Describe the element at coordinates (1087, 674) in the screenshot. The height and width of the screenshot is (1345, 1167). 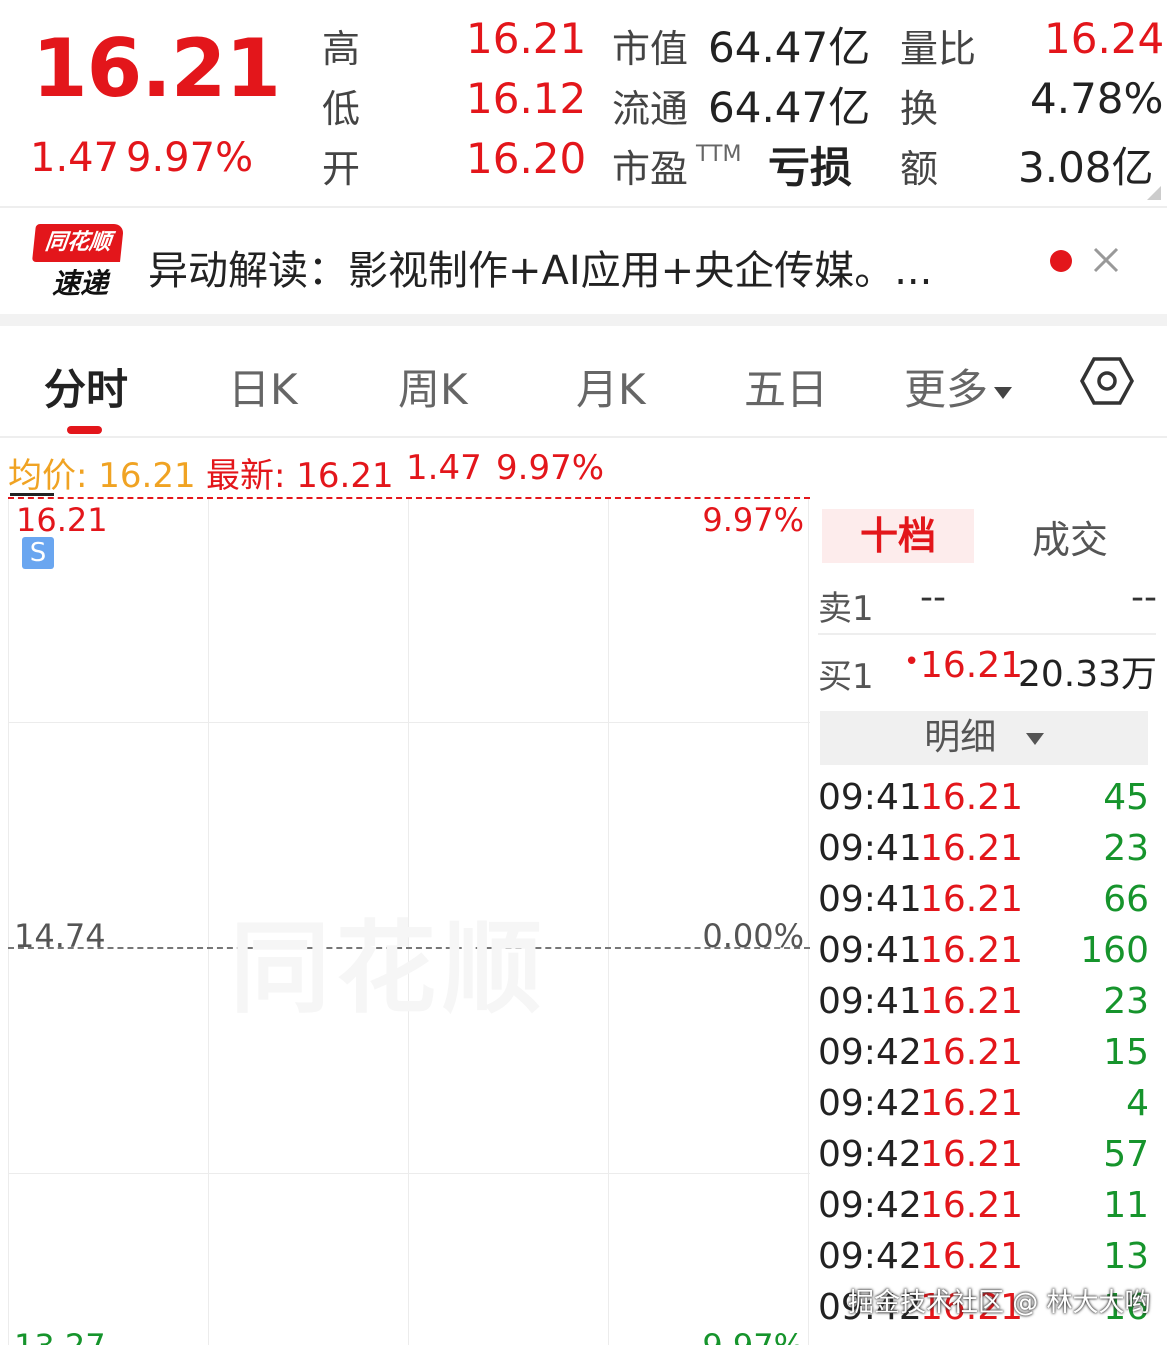
I see `buy1-volume: 20.33万` at that location.